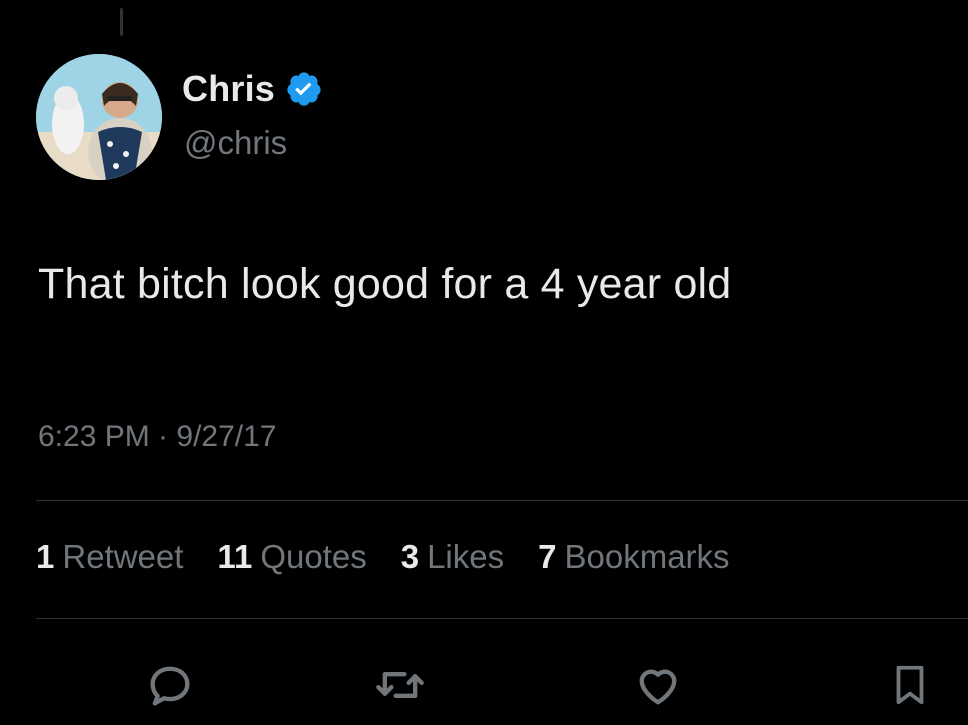 The image size is (968, 725). What do you see at coordinates (157, 437) in the screenshot?
I see `tweet-timestamp: 6:23 PM · 9/27/17` at bounding box center [157, 437].